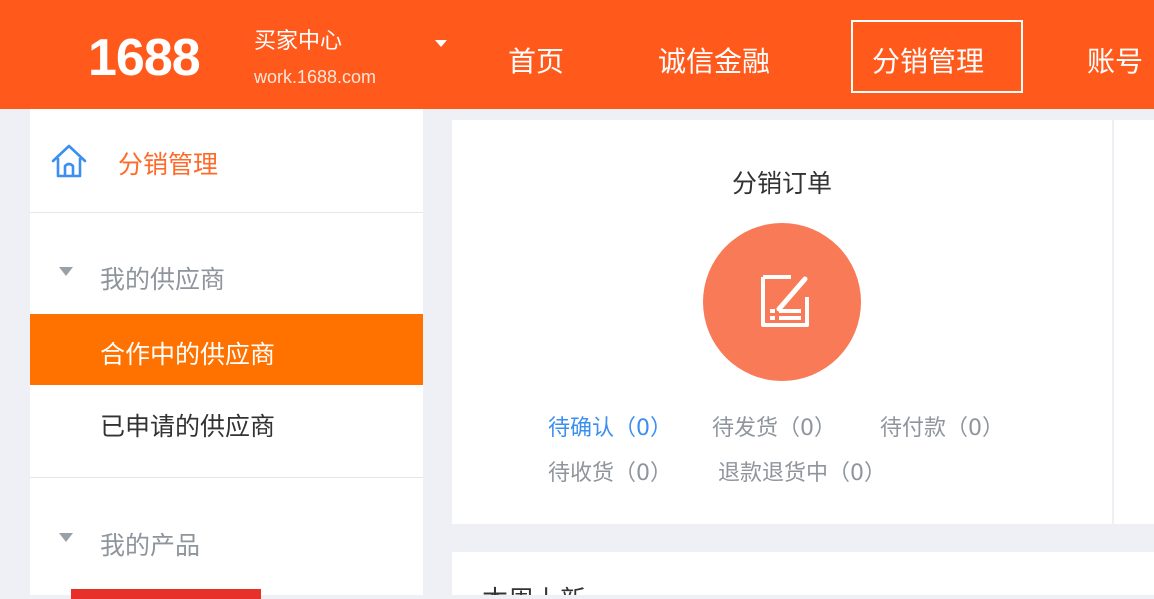  What do you see at coordinates (534, 587) in the screenshot?
I see `new-this-week-title: 本周上新` at bounding box center [534, 587].